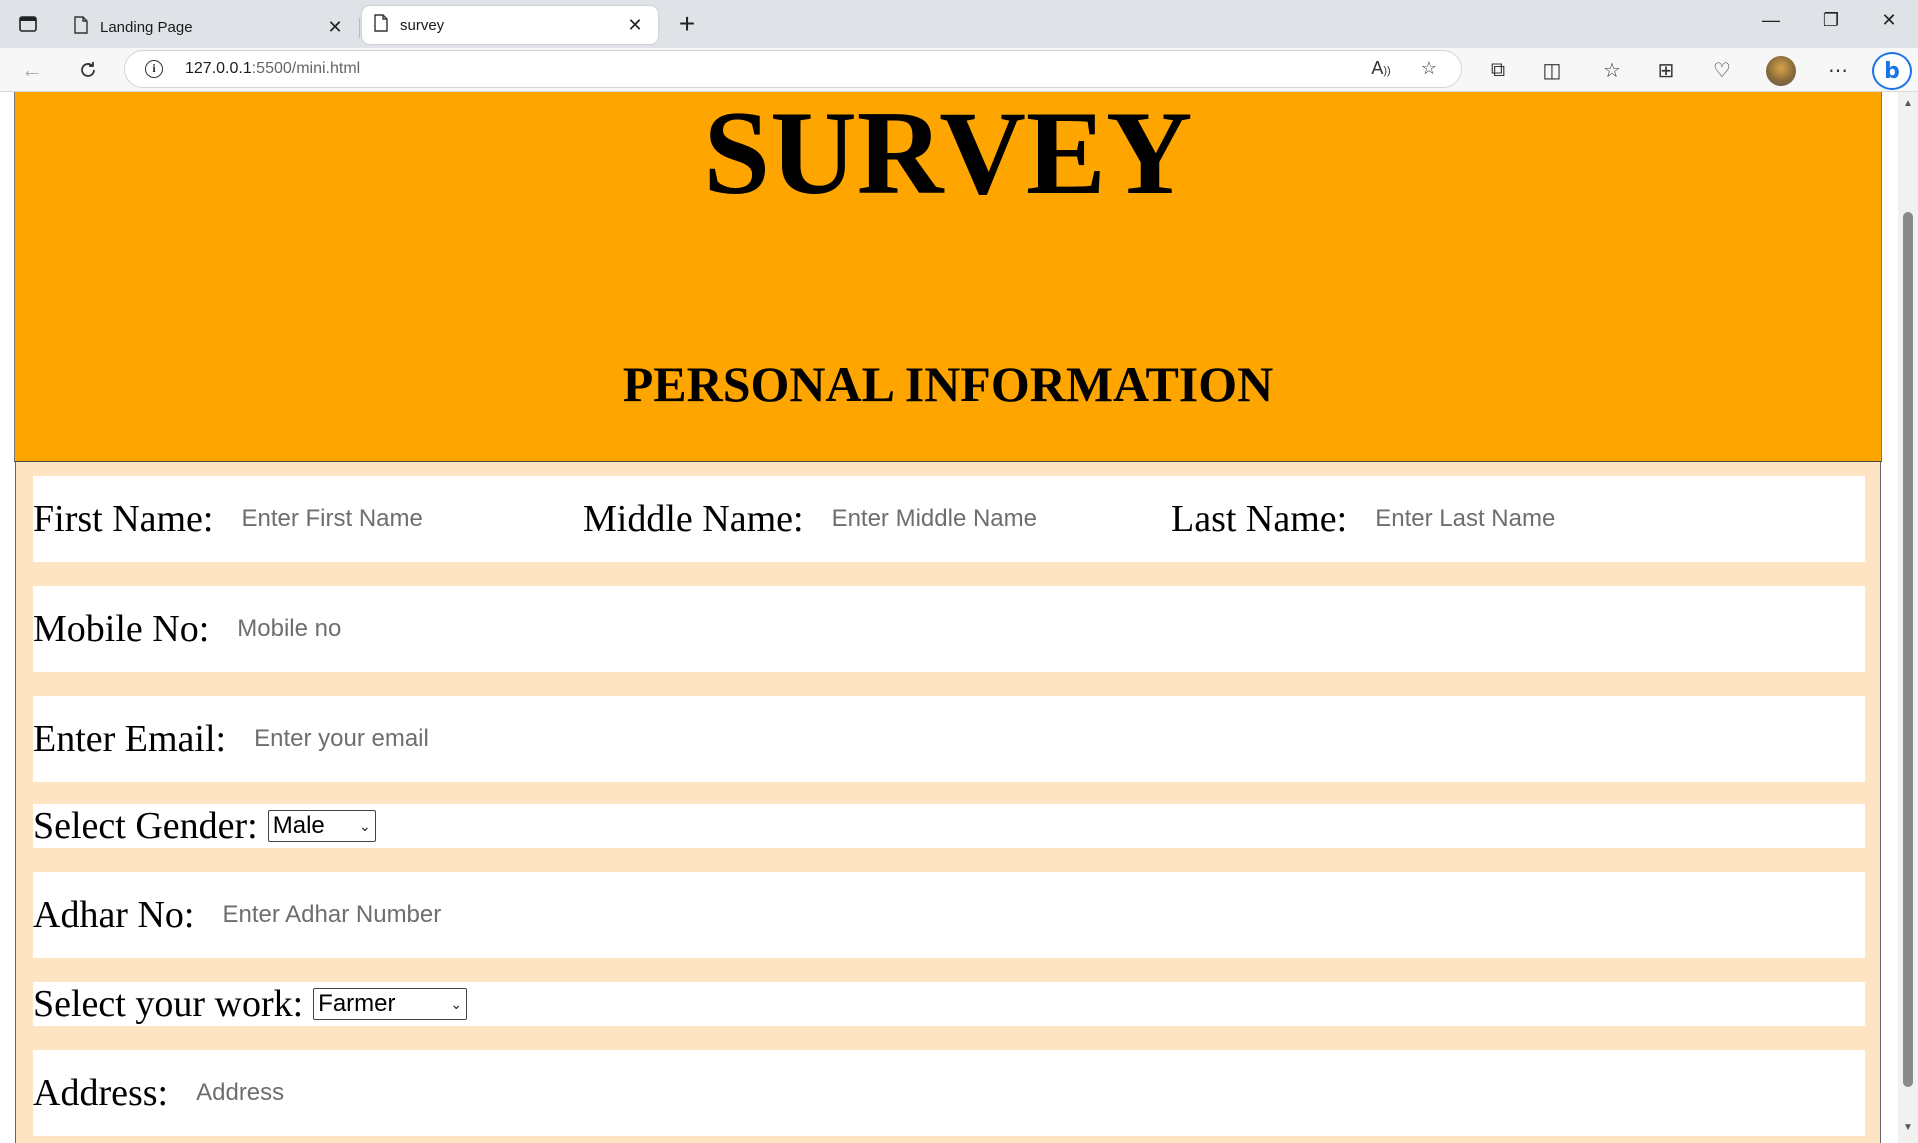 The height and width of the screenshot is (1143, 1918). I want to click on adhar-label: Adhar No:, so click(114, 915).